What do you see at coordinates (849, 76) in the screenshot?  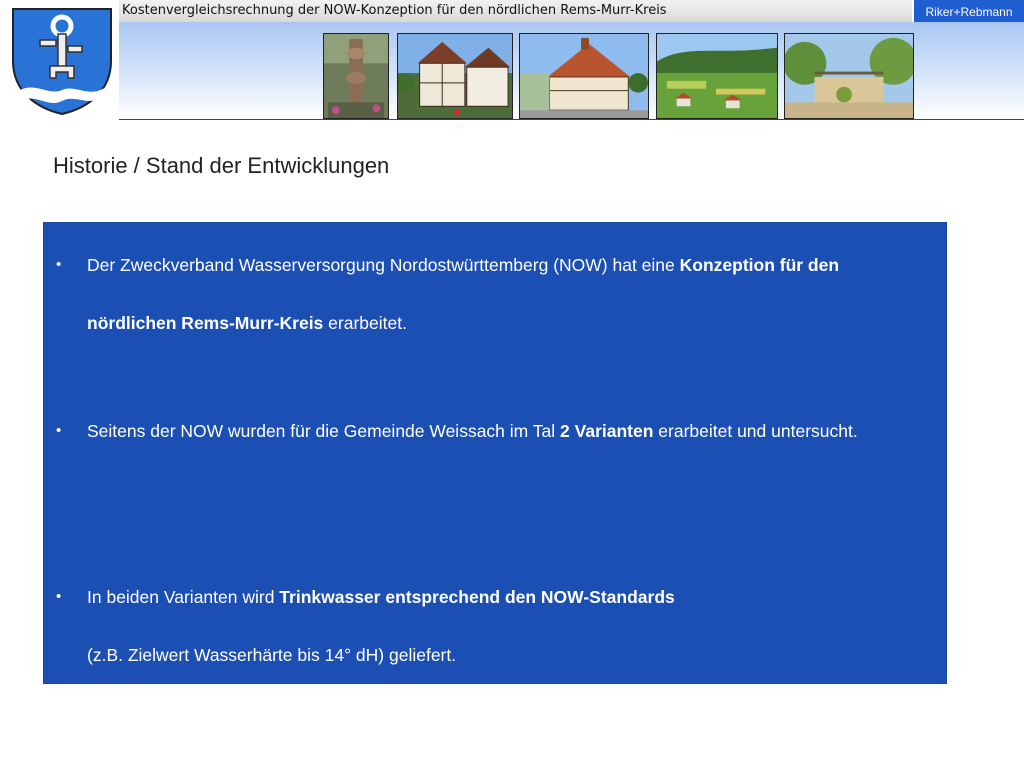 I see `photo-garden-pergola` at bounding box center [849, 76].